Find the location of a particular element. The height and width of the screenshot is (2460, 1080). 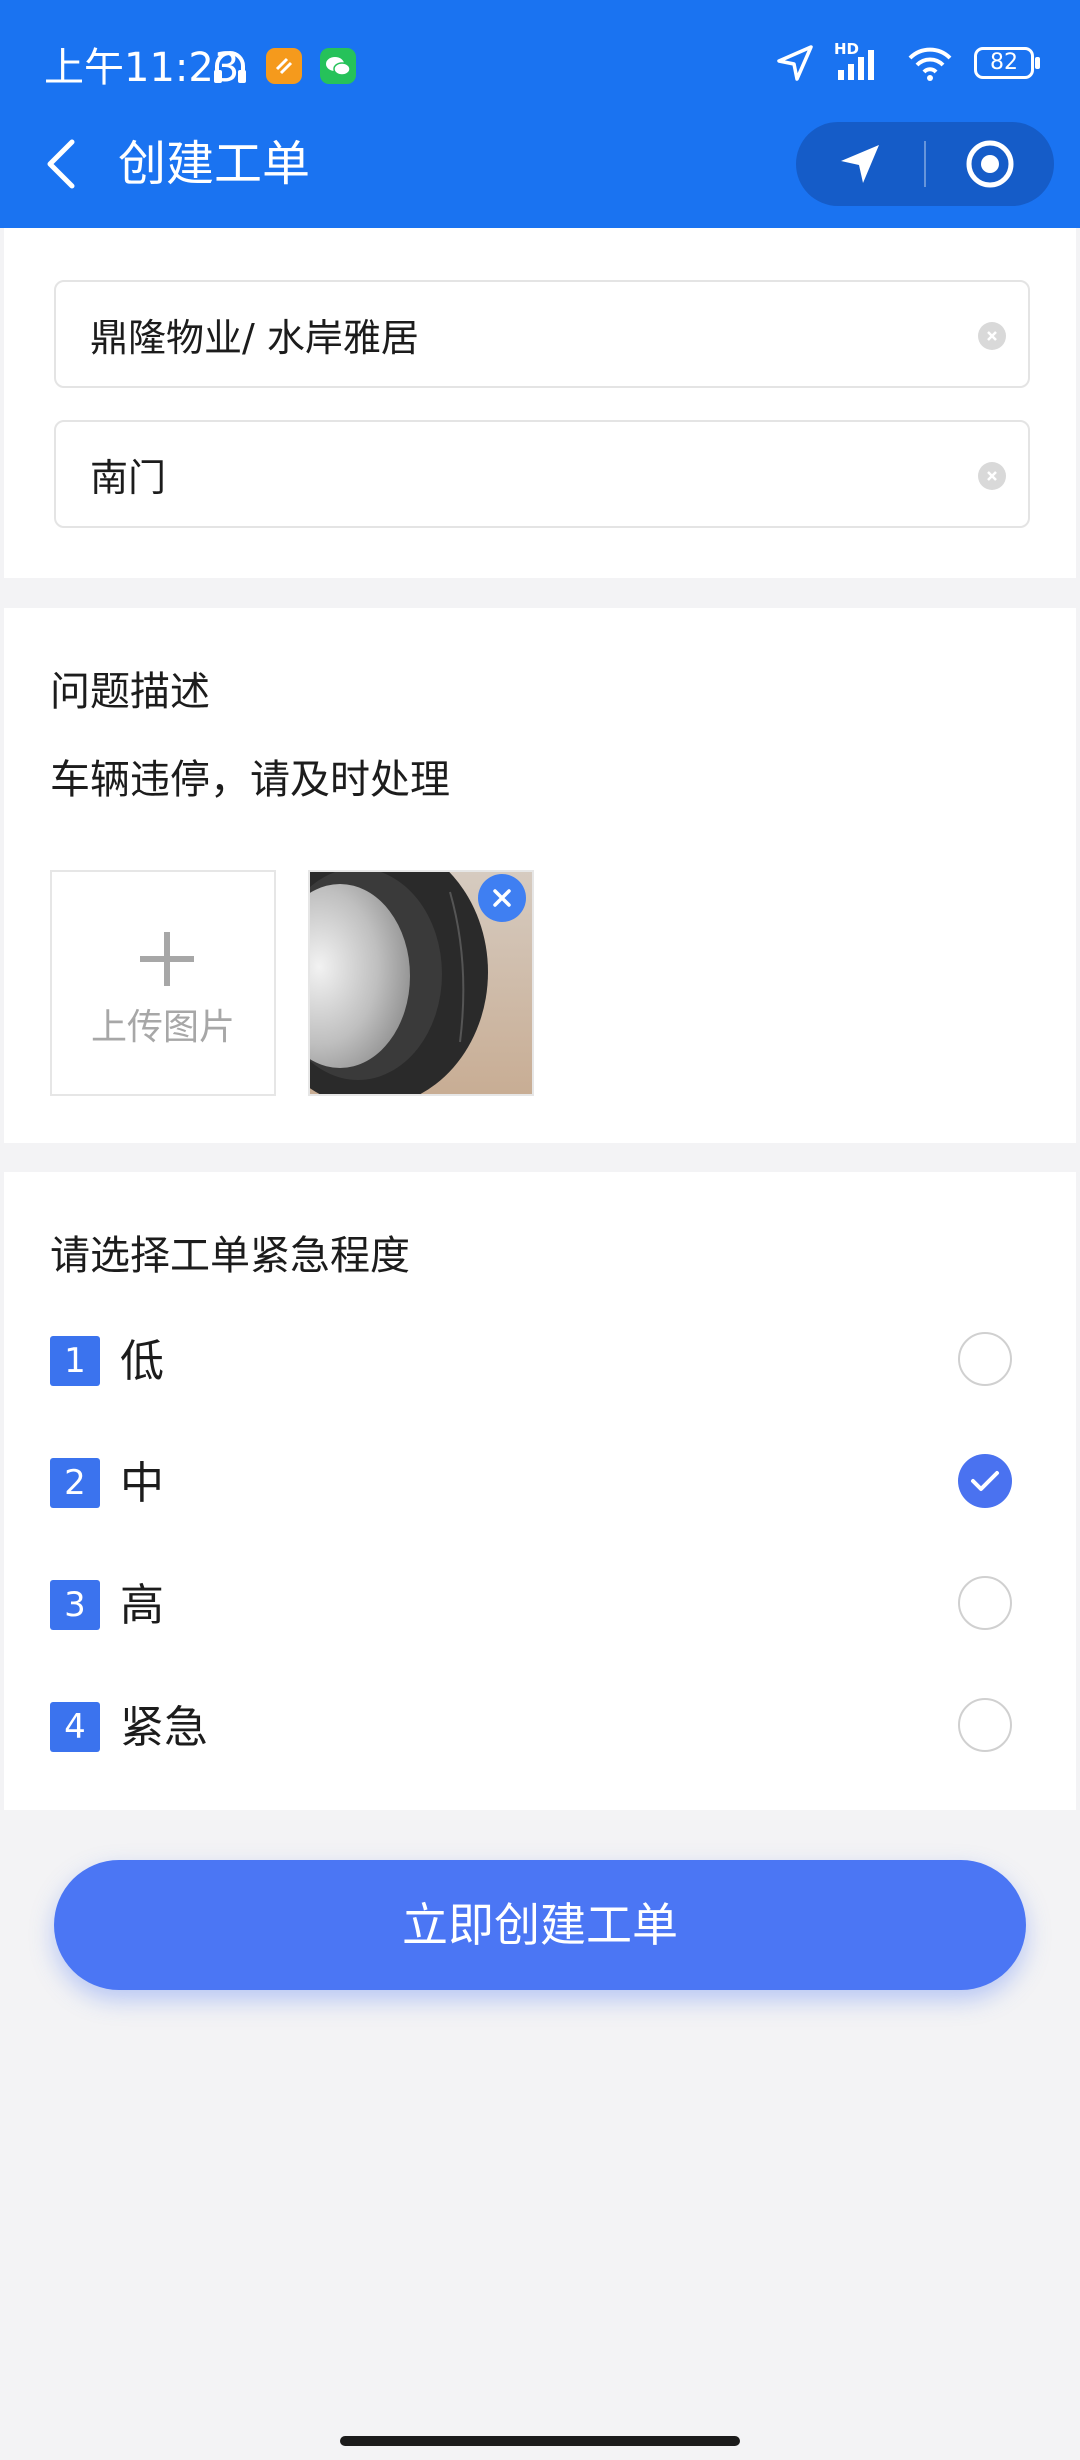

problem-description: 车辆违停，请及时处理 is located at coordinates (250, 780).